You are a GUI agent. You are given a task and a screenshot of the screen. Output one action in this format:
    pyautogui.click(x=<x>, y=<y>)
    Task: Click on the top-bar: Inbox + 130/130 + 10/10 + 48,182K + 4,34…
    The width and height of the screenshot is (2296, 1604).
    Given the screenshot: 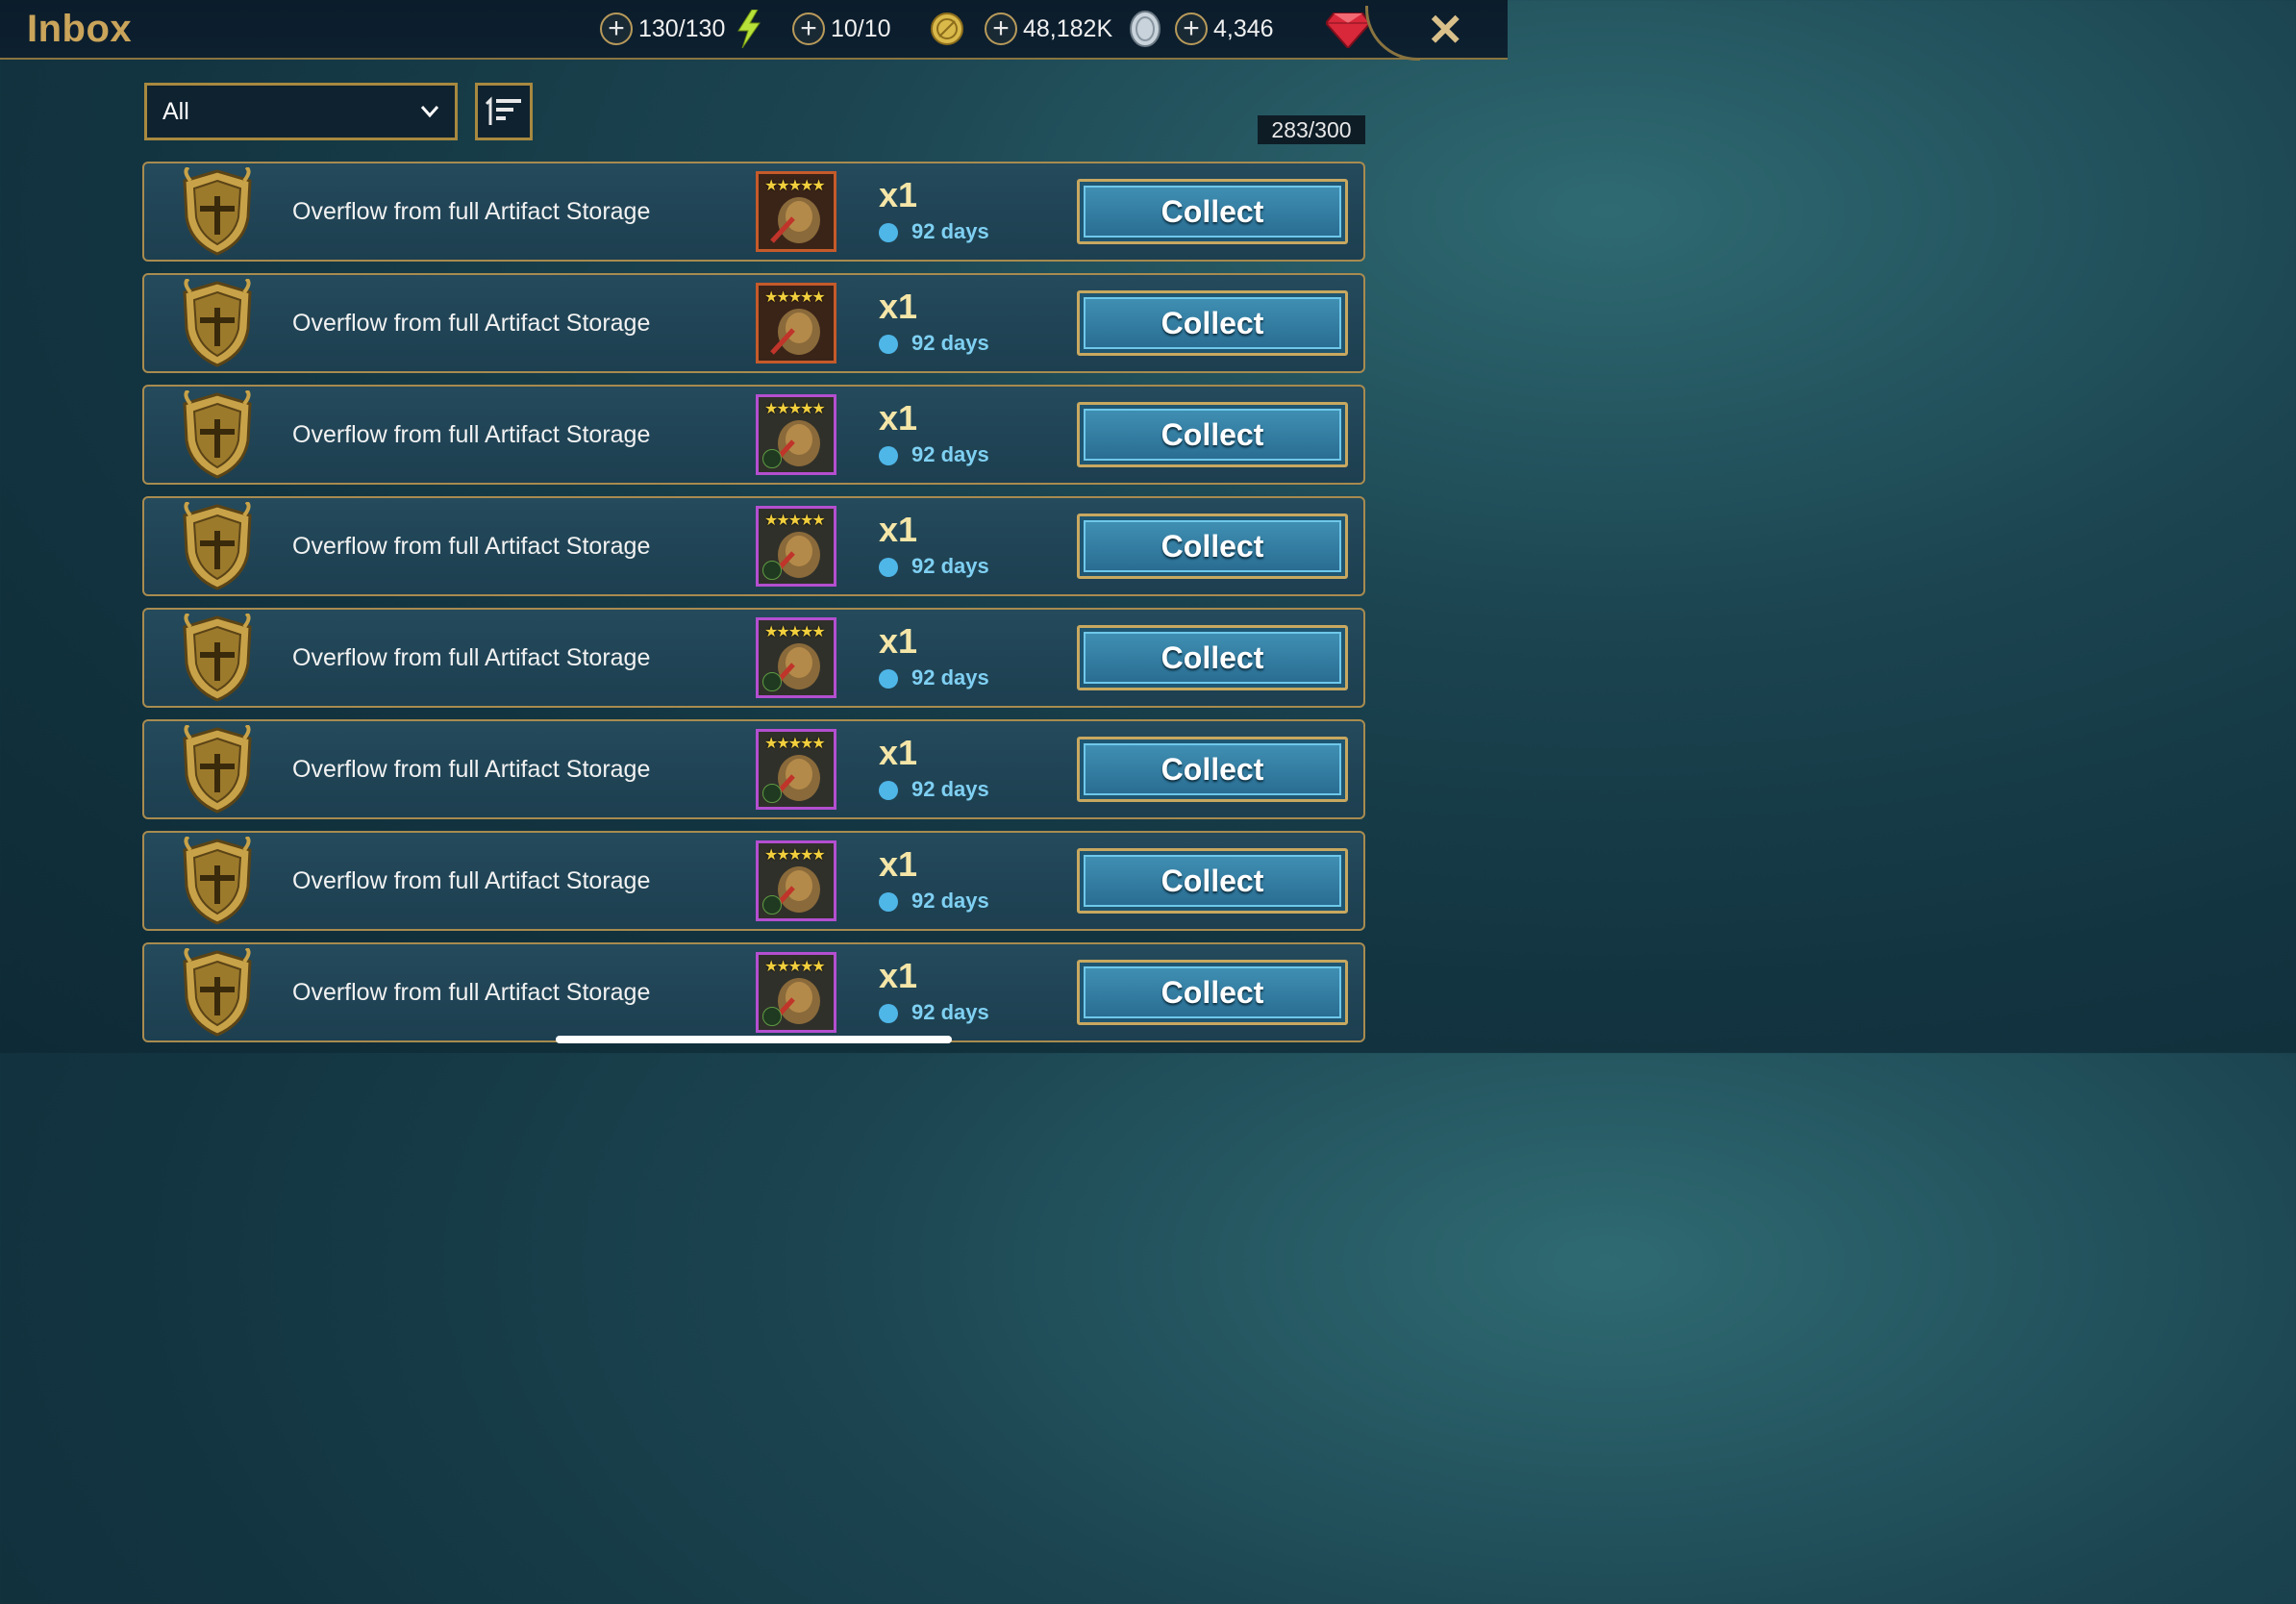 What is the action you would take?
    pyautogui.click(x=754, y=30)
    